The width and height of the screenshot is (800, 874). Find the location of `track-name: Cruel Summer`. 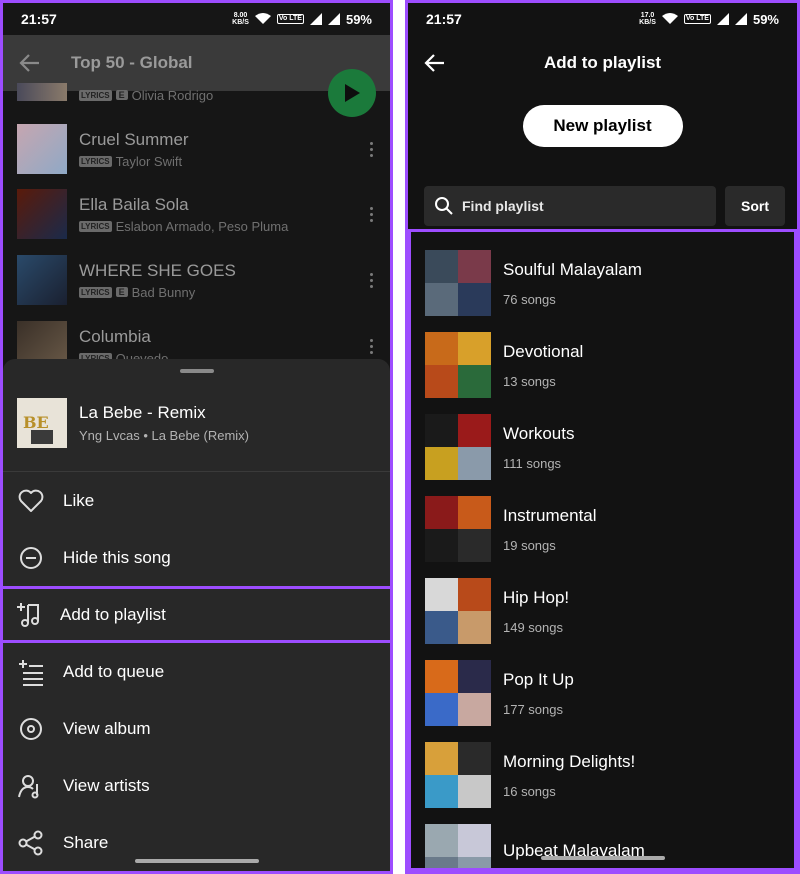

track-name: Cruel Summer is located at coordinates (134, 139).